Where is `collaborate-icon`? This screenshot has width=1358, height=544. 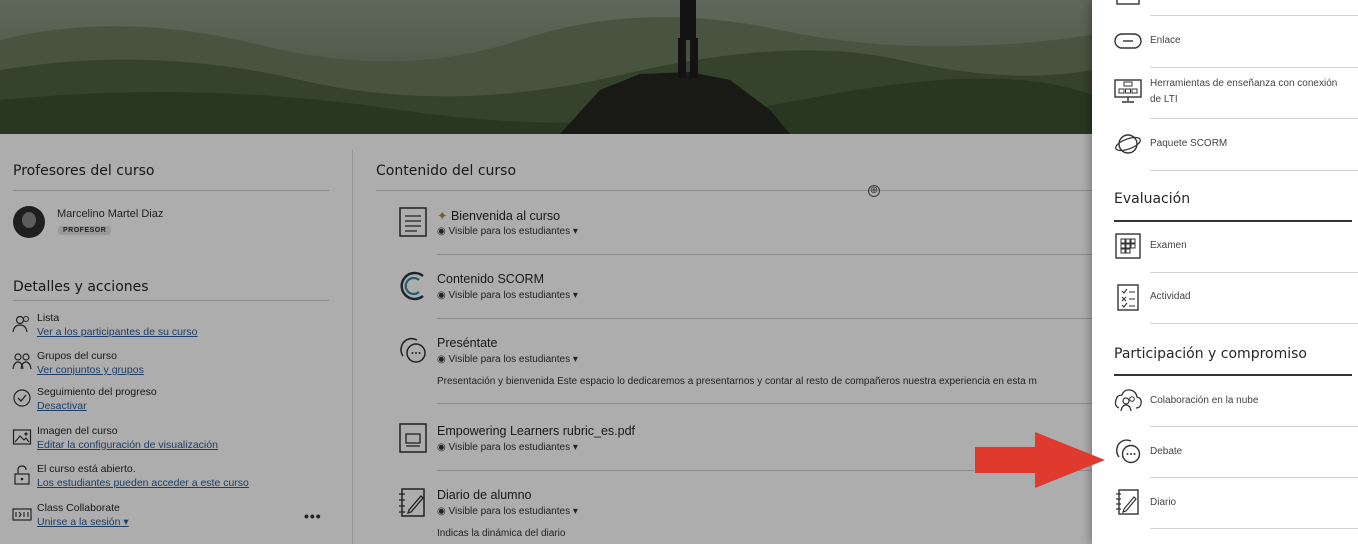
collaborate-icon is located at coordinates (22, 514).